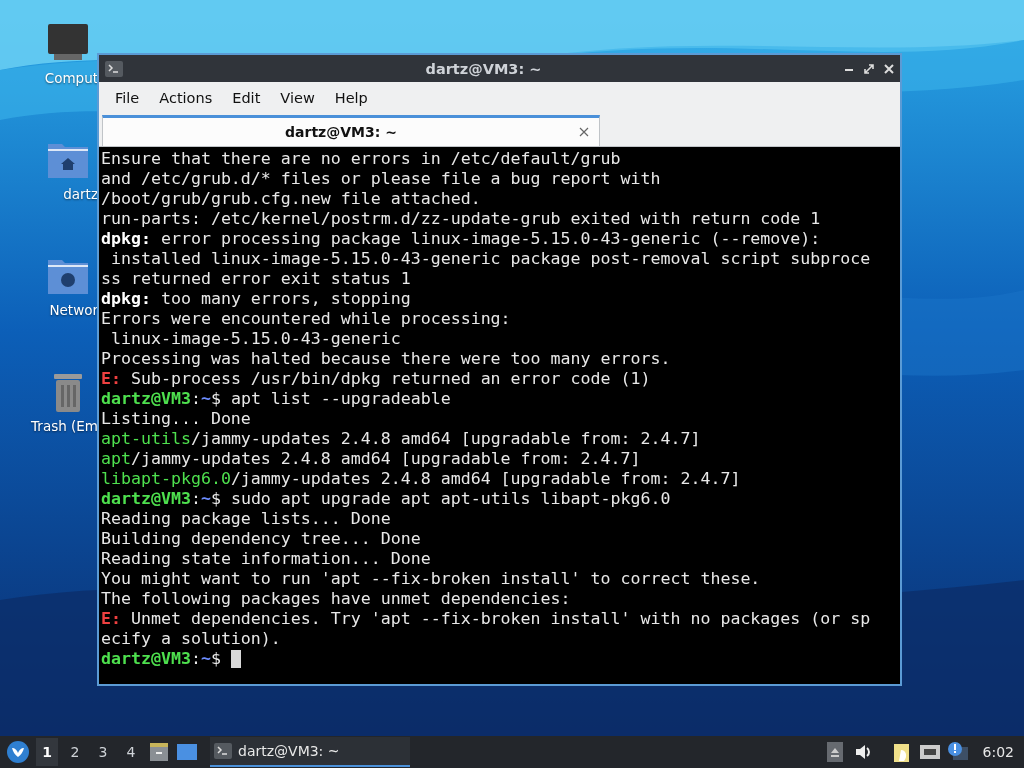  What do you see at coordinates (47, 752) in the screenshot?
I see `workspace-button: 1` at bounding box center [47, 752].